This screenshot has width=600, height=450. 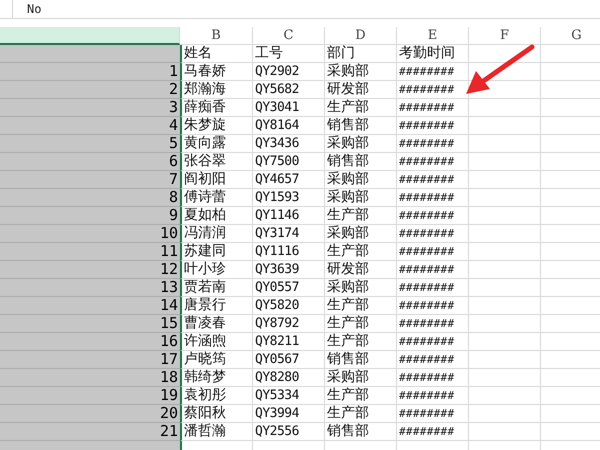 What do you see at coordinates (216, 234) in the screenshot?
I see `table-cell: 冯清润` at bounding box center [216, 234].